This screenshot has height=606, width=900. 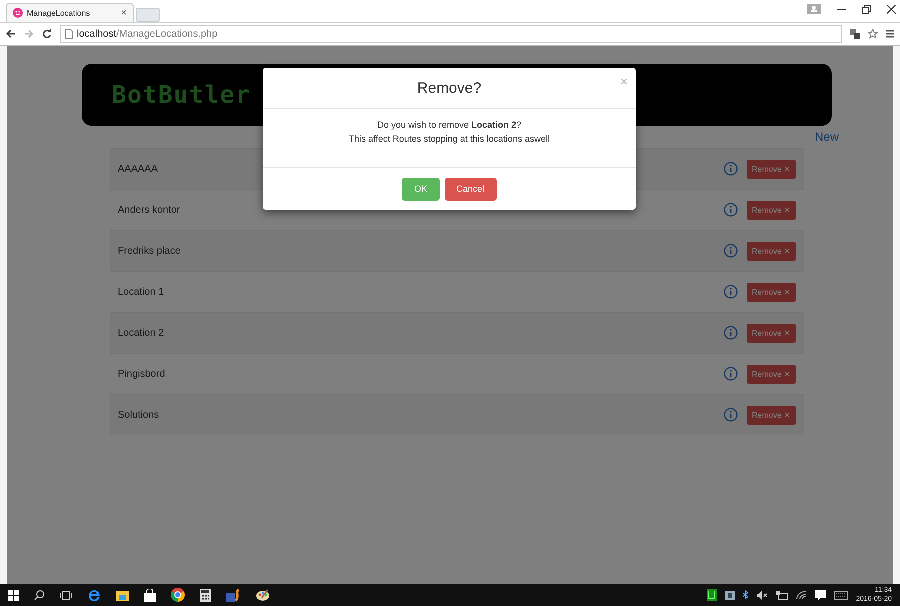 I want to click on location-name: Location 2, so click(x=142, y=333).